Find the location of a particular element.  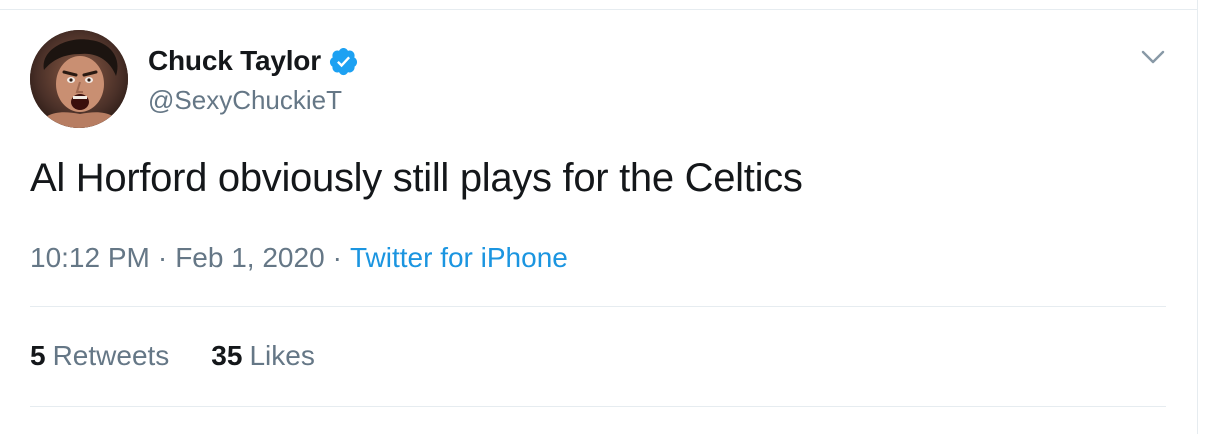

retweets-count: 5 is located at coordinates (38, 355).